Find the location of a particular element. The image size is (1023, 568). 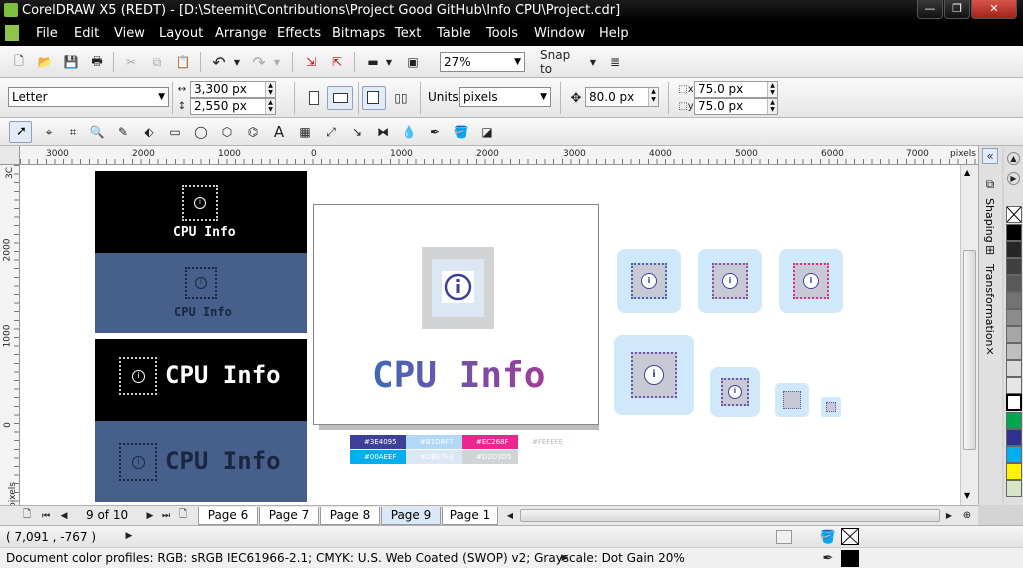

paste-icon: 📋 is located at coordinates (183, 62).